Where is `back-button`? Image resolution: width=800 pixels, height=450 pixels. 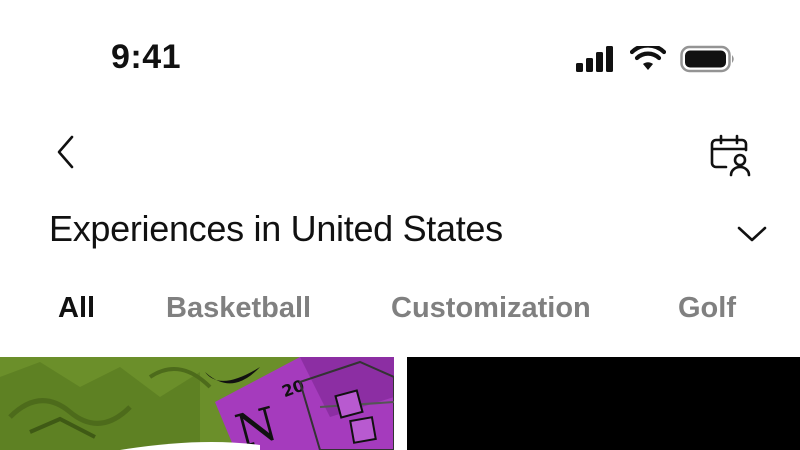
back-button is located at coordinates (66, 152).